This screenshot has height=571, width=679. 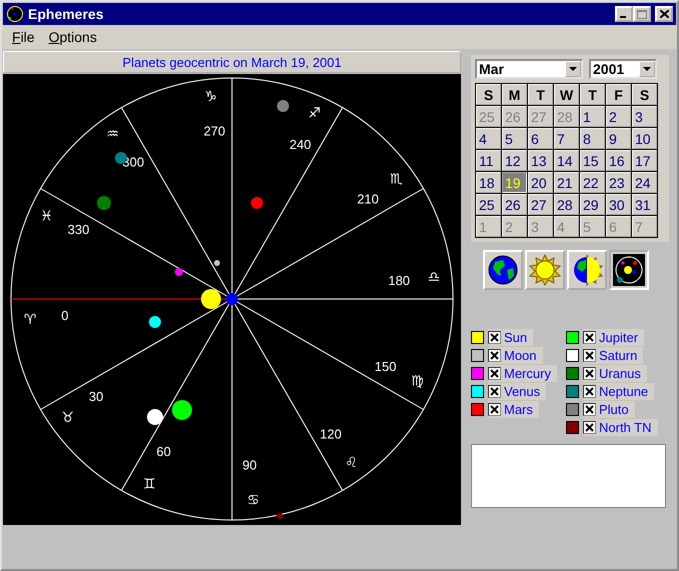 I want to click on degree-label: 330, so click(x=79, y=230).